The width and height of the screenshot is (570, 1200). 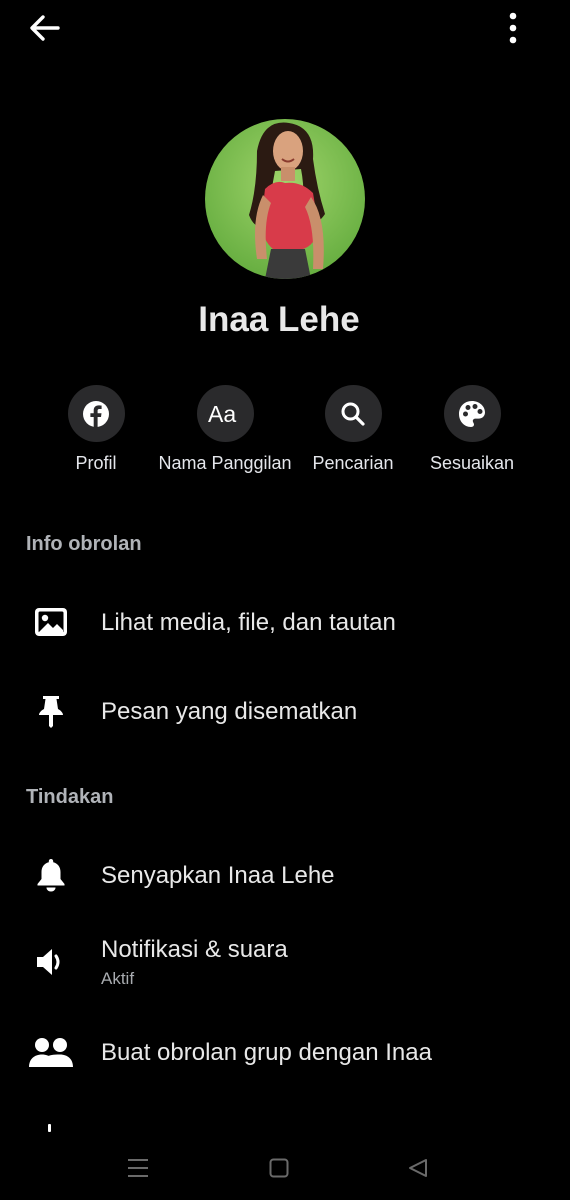 What do you see at coordinates (48, 962) in the screenshot?
I see `speaker-icon` at bounding box center [48, 962].